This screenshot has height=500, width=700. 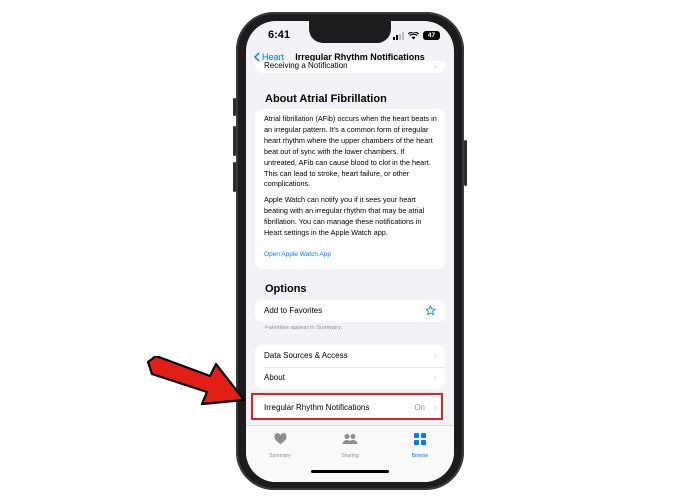 I want to click on status-icons: 47, so click(x=416, y=35).